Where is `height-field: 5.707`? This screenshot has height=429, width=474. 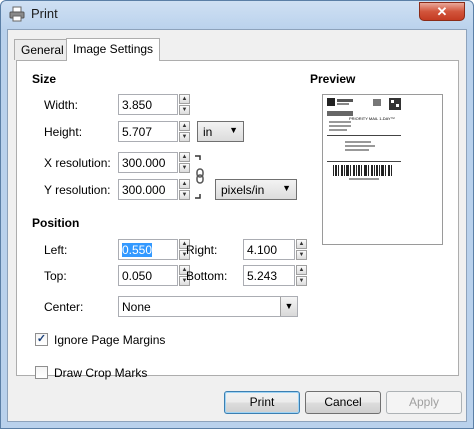
height-field: 5.707 is located at coordinates (148, 131).